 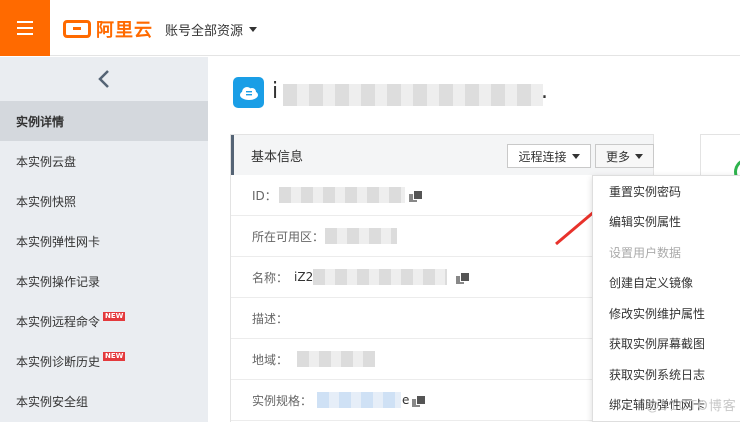 What do you see at coordinates (645, 222) in the screenshot?
I see `menu-item-label: 编辑实例属性` at bounding box center [645, 222].